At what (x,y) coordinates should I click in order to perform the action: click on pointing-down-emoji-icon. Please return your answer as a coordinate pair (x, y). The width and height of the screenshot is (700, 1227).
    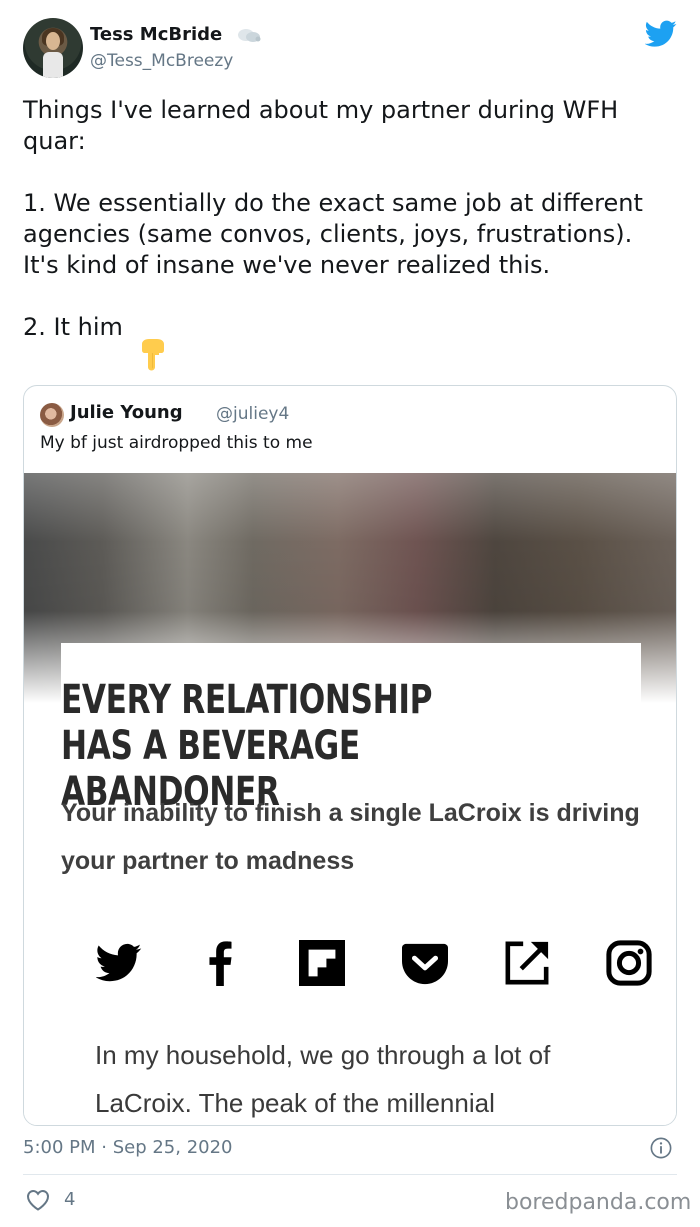
    Looking at the image, I should click on (153, 355).